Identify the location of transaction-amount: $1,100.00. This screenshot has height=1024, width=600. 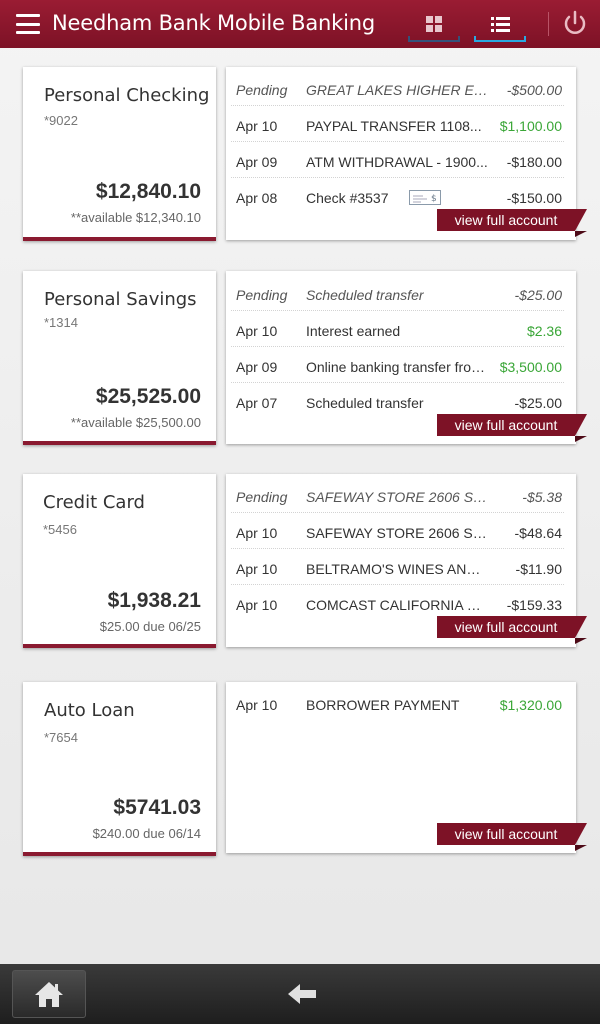
(530, 126).